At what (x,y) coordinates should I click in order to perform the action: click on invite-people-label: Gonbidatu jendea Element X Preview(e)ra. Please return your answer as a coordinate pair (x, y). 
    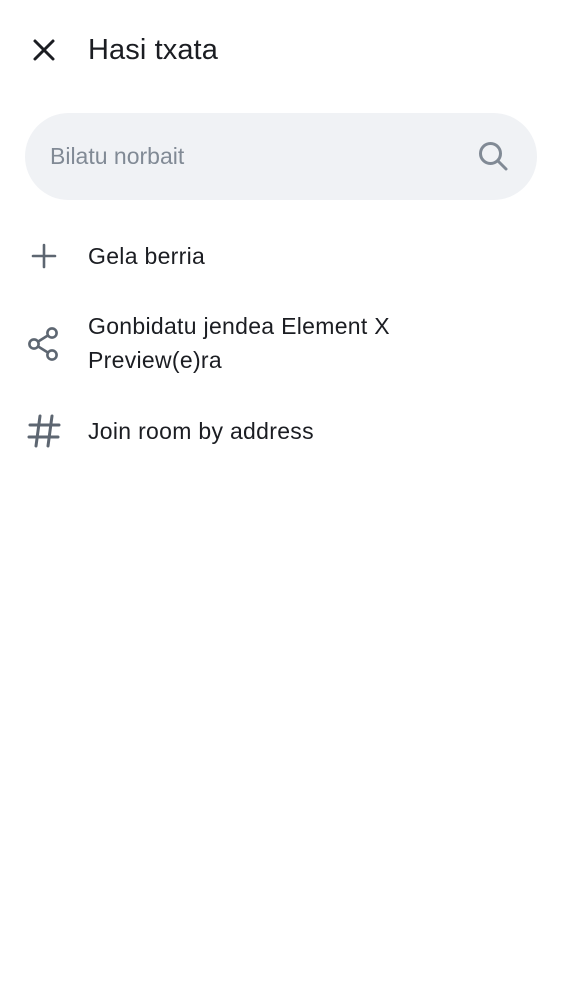
    Looking at the image, I should click on (239, 343).